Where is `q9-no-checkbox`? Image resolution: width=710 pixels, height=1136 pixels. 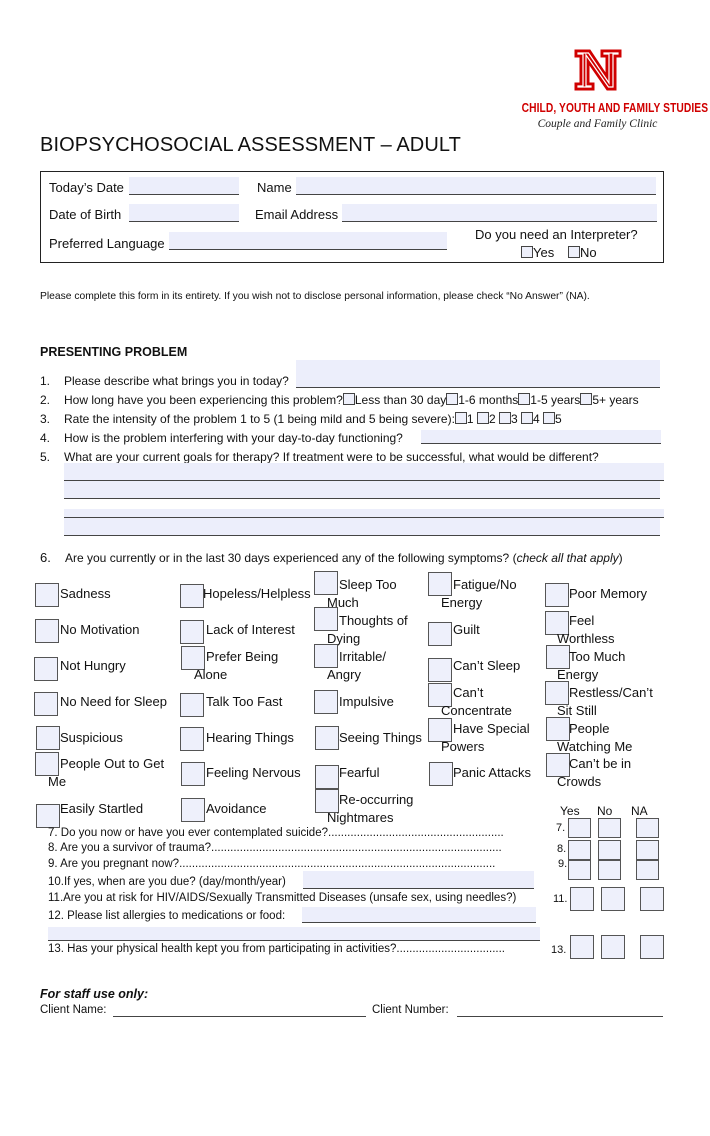 q9-no-checkbox is located at coordinates (609, 870).